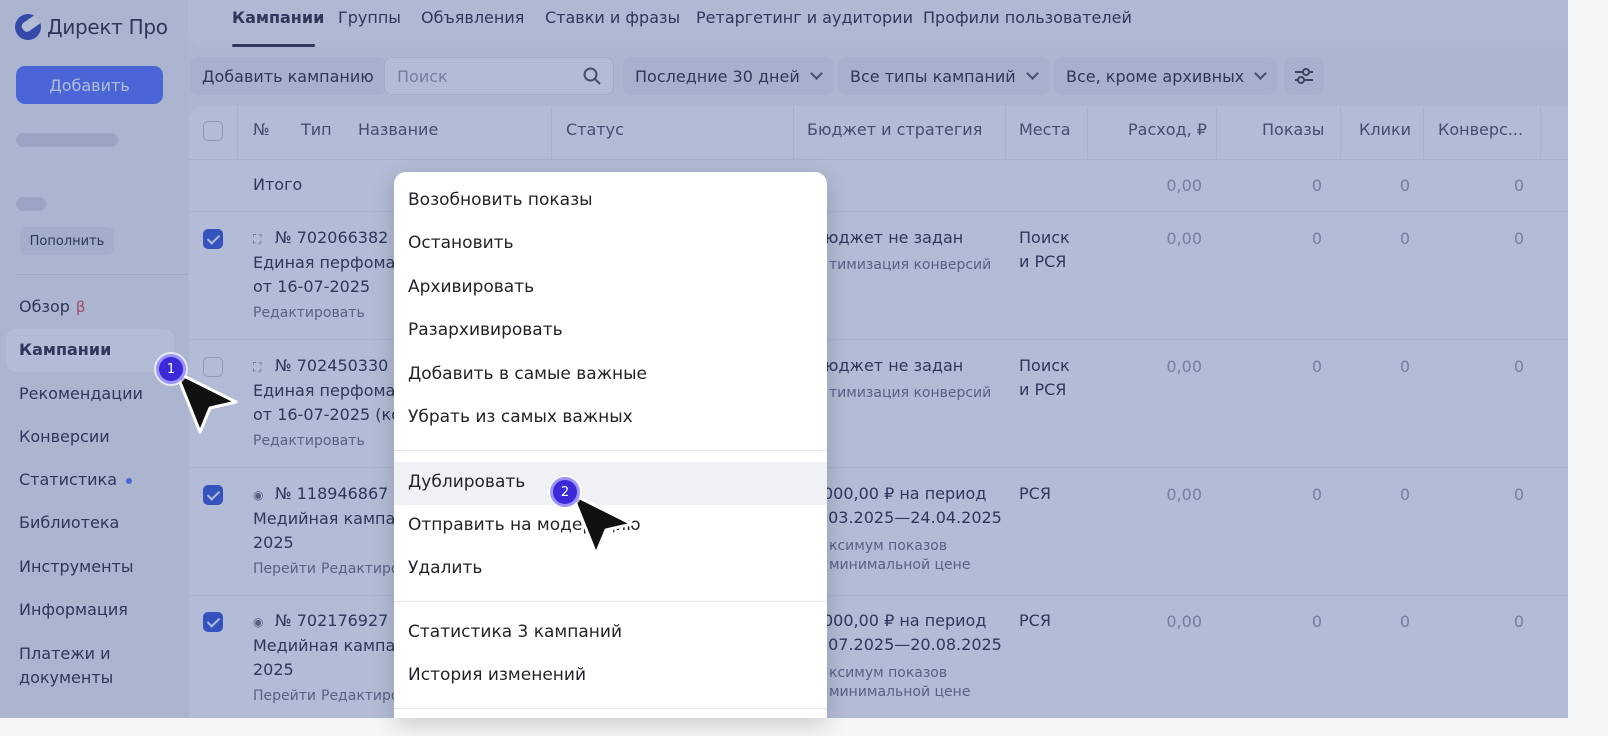 This screenshot has width=1608, height=736. What do you see at coordinates (171, 369) in the screenshot?
I see `step-badge: 1` at bounding box center [171, 369].